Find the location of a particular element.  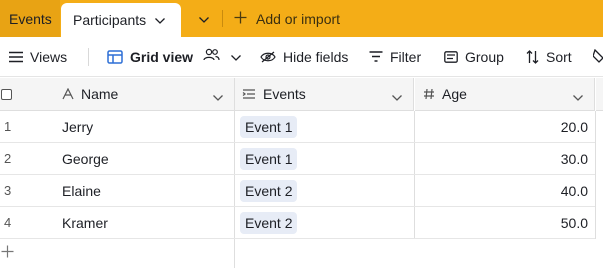

select-all-header is located at coordinates (24, 94).